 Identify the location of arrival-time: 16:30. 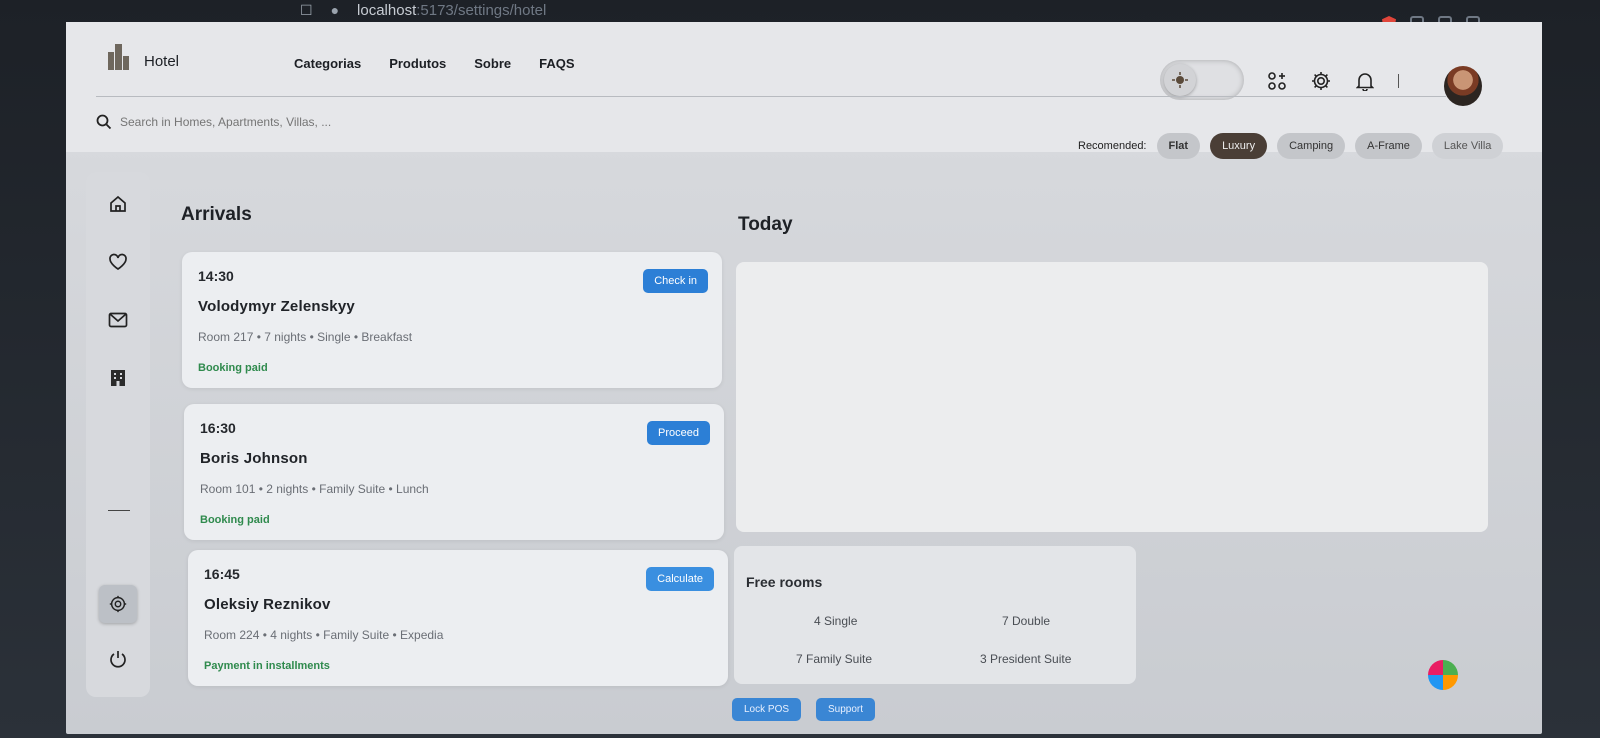
(218, 428).